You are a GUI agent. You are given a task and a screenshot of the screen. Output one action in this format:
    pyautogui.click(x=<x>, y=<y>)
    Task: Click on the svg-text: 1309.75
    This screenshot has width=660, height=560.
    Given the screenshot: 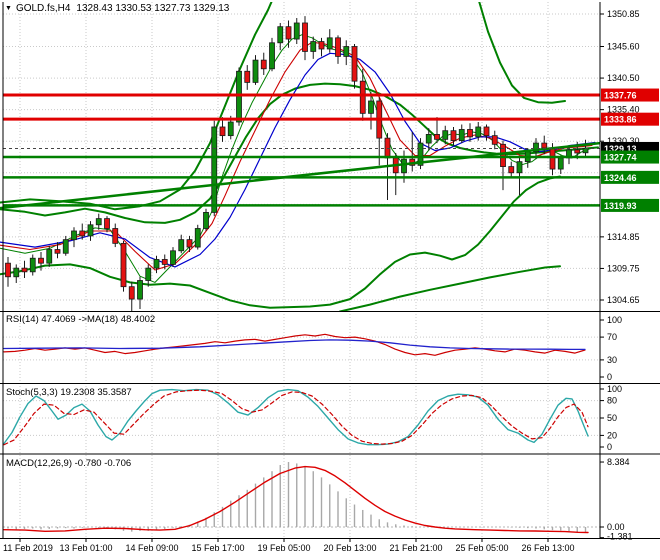 What is the action you would take?
    pyautogui.click(x=623, y=268)
    